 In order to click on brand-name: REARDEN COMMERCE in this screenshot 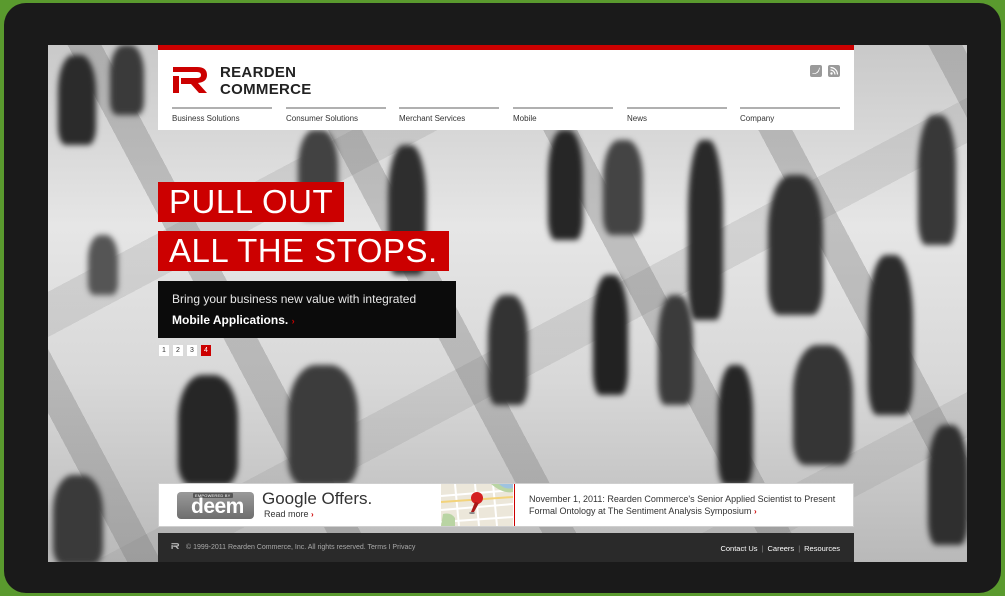, I will do `click(266, 81)`.